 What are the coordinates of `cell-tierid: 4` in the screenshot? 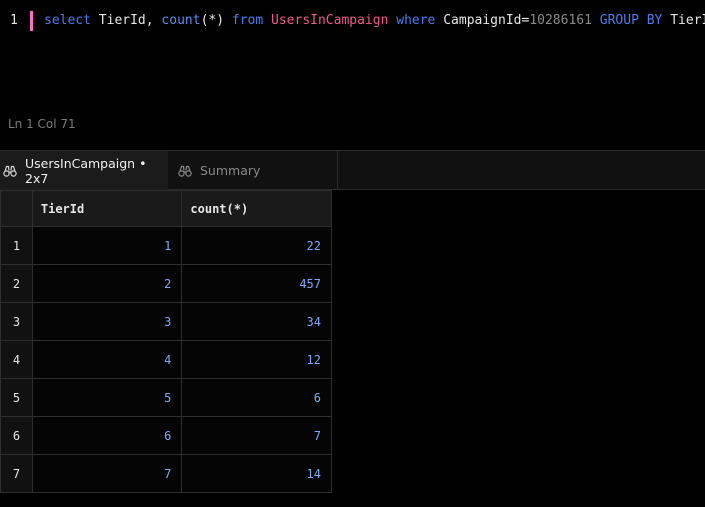 It's located at (107, 359).